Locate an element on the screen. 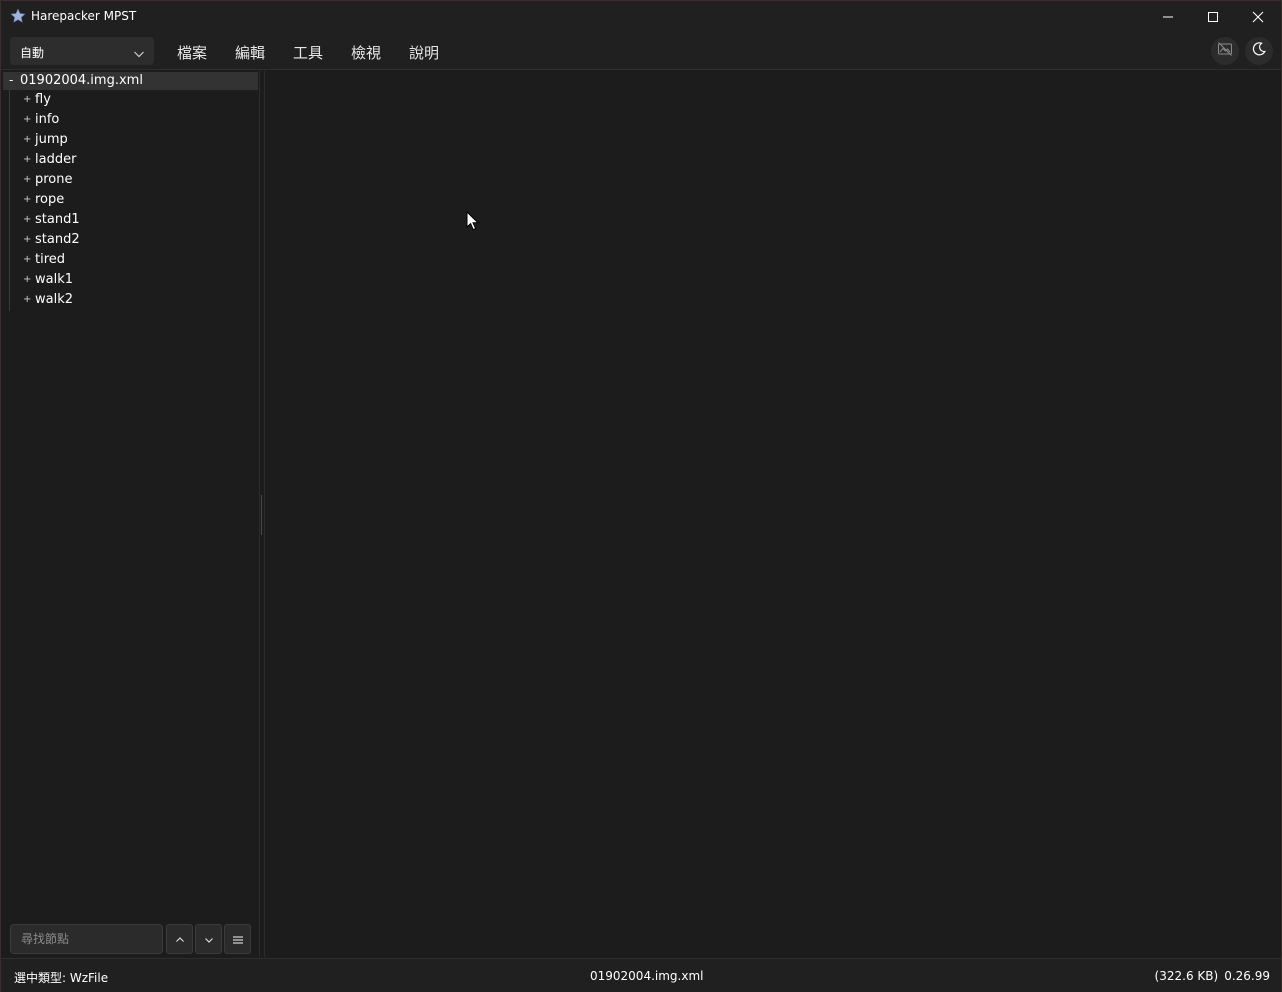 The image size is (1282, 992). close-icon is located at coordinates (1258, 17).